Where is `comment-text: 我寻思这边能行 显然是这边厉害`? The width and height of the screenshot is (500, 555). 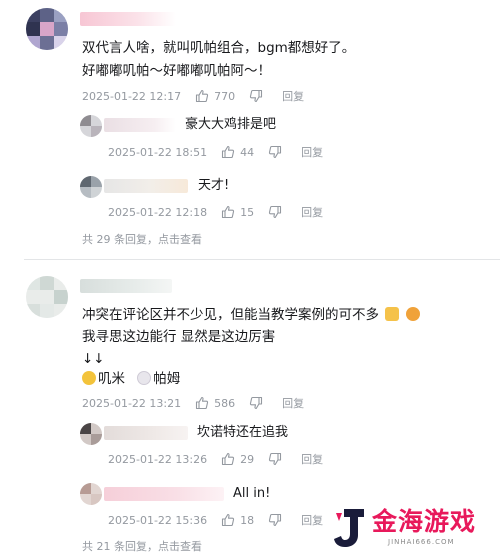 comment-text: 我寻思这边能行 显然是这边厉害 is located at coordinates (179, 337).